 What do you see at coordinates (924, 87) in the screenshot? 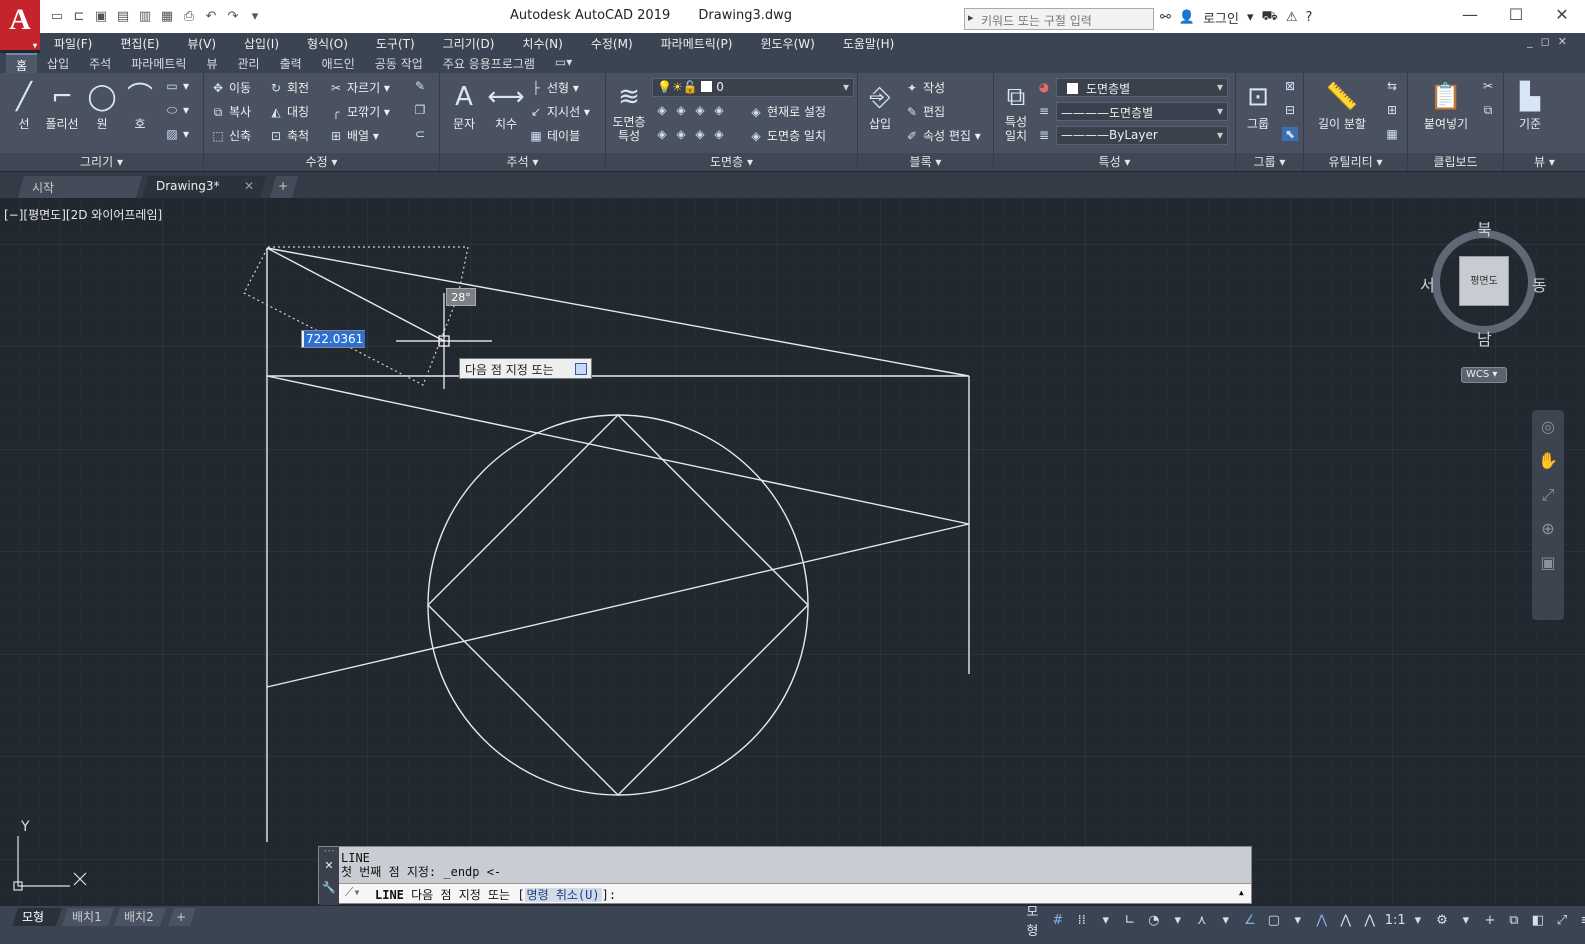
I see `create-block-button: ✦ 작성` at bounding box center [924, 87].